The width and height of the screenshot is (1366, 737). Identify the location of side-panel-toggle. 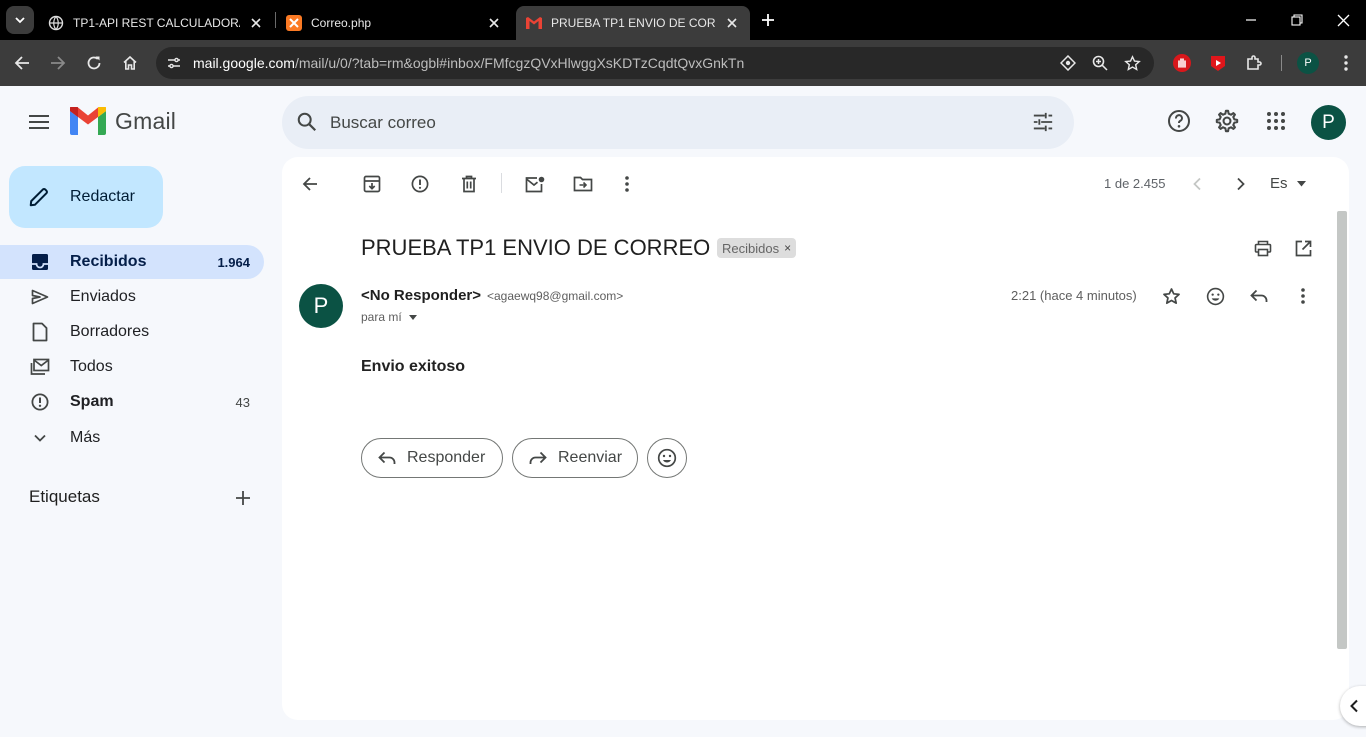
(1353, 706).